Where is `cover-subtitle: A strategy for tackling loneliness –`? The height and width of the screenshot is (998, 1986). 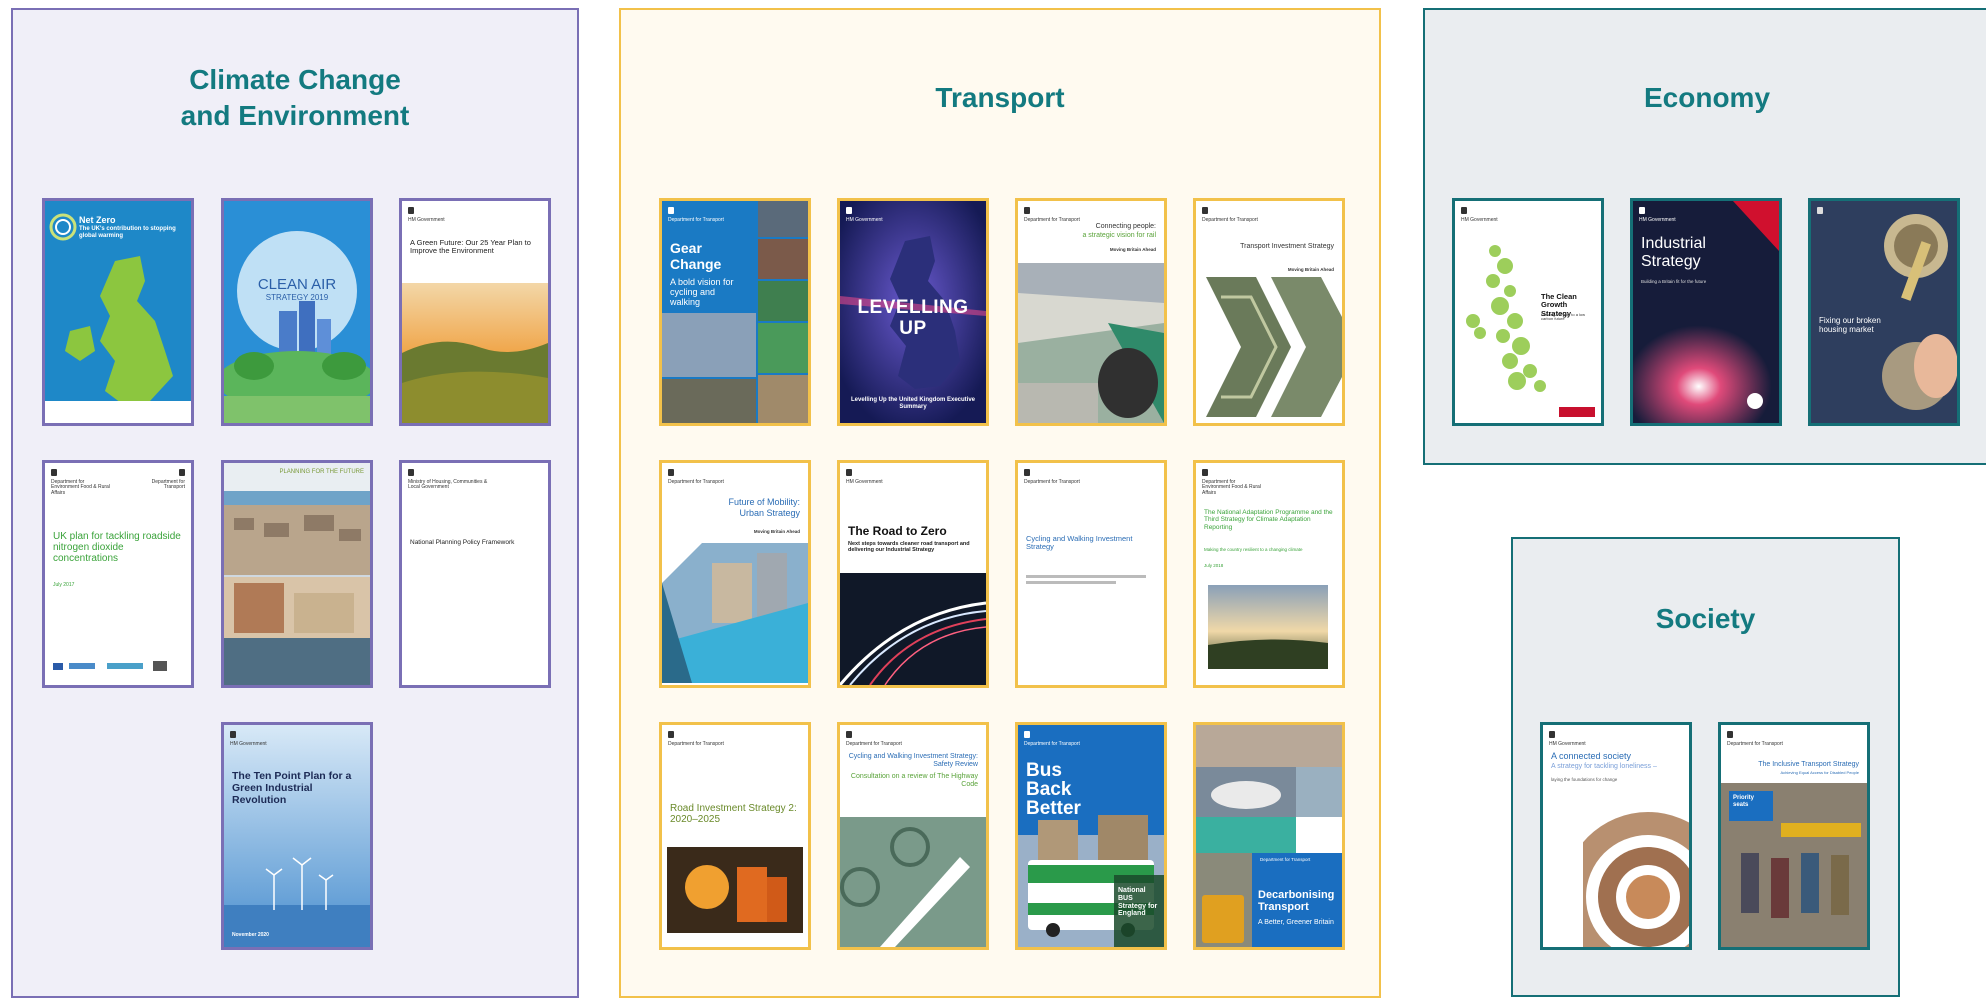
cover-subtitle: A strategy for tackling loneliness – is located at coordinates (1604, 766).